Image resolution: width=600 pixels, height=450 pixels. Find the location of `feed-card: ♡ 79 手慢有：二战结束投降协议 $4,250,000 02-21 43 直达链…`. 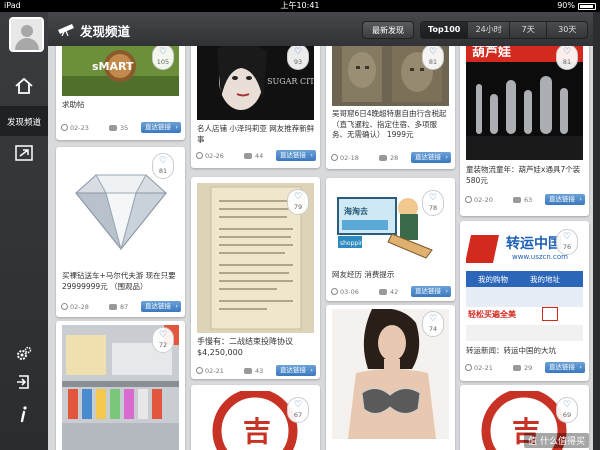

feed-card: ♡ 79 手慢有：二战结束投降协议 $4,250,000 02-21 43 直达链… is located at coordinates (255, 278).